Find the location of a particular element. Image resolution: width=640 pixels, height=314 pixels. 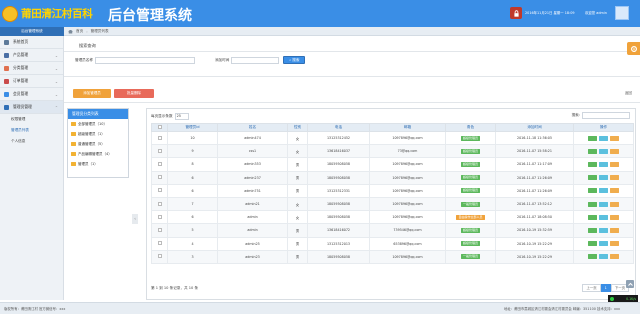

column-header: 性别 is located at coordinates (297, 127).